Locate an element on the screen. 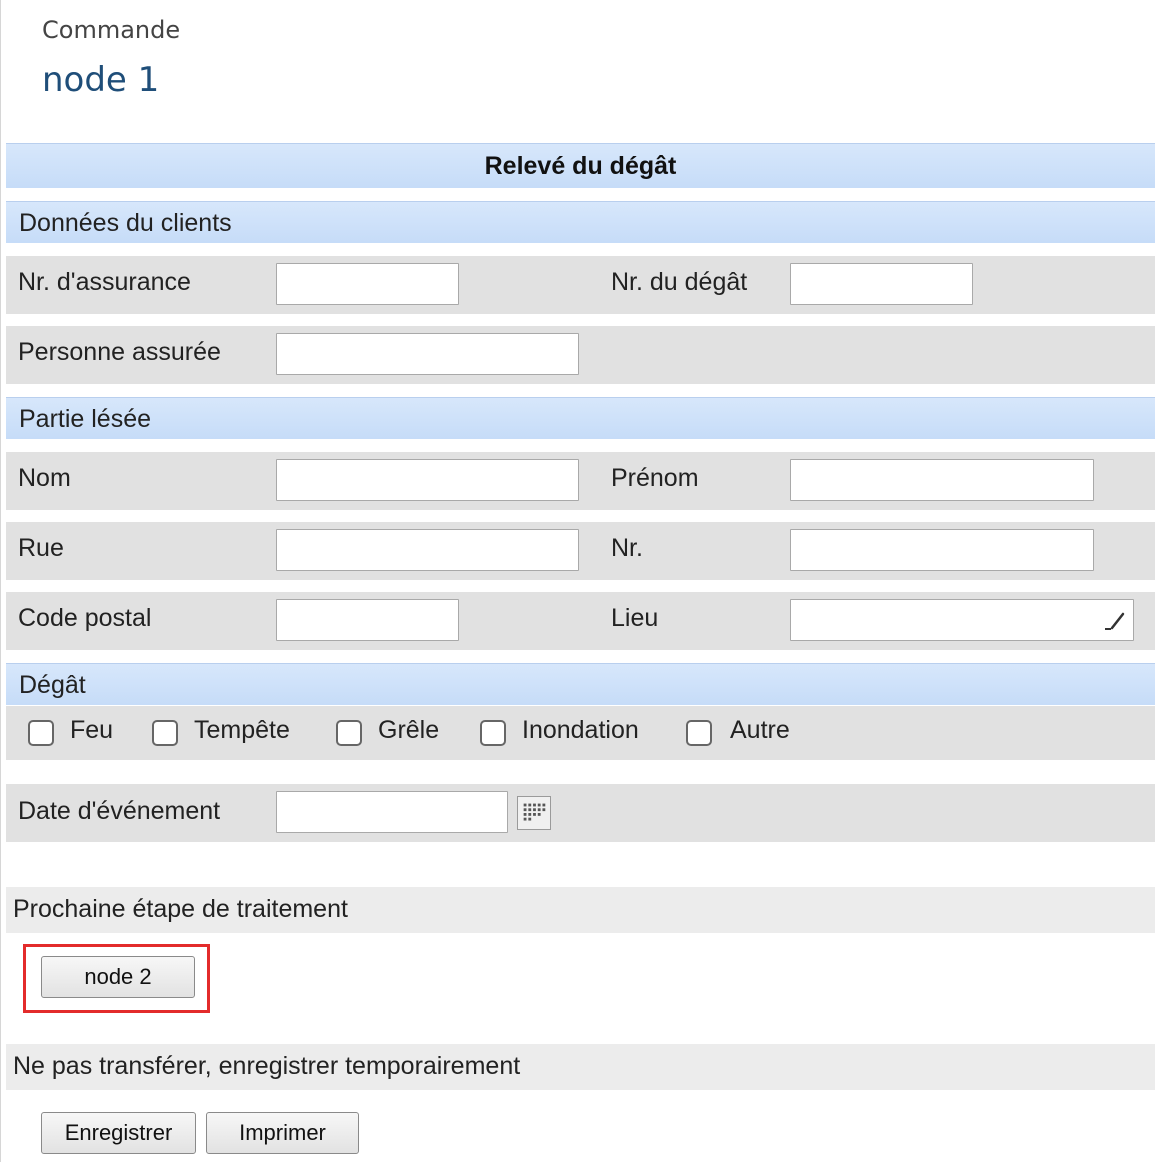 Image resolution: width=1159 pixels, height=1162 pixels. insured-person-label: Personne assurée is located at coordinates (119, 352).